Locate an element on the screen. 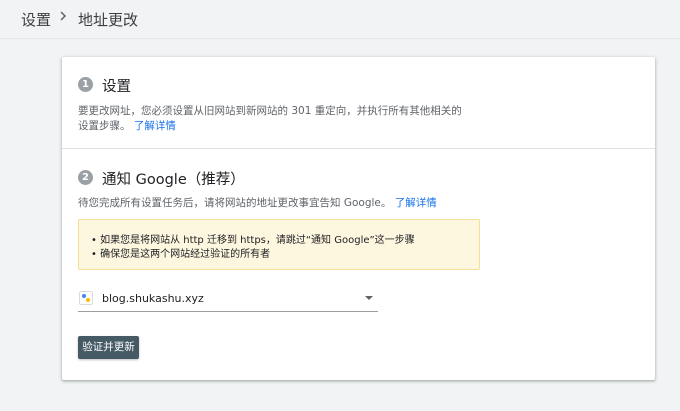  step-2-title: 通知 Google（推荐） is located at coordinates (173, 180).